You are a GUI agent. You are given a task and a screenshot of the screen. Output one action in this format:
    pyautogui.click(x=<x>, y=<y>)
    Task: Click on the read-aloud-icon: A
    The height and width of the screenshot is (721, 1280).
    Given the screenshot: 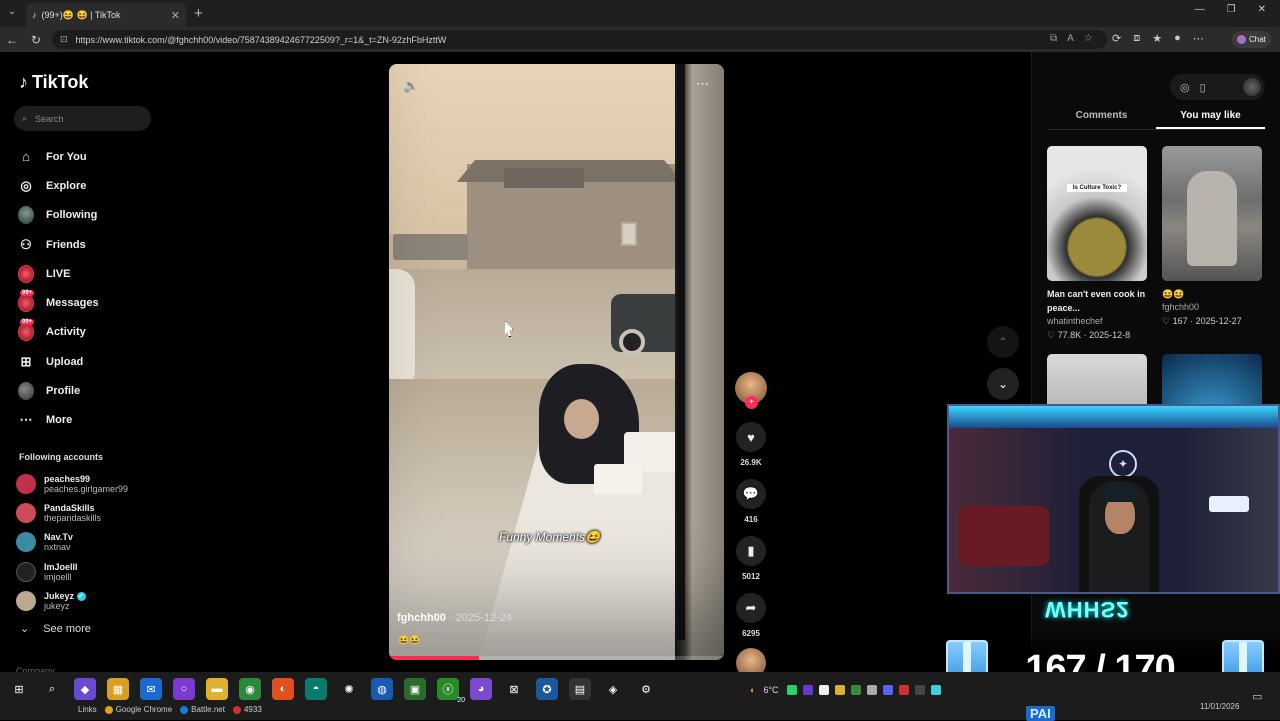 What is the action you would take?
    pyautogui.click(x=1070, y=38)
    